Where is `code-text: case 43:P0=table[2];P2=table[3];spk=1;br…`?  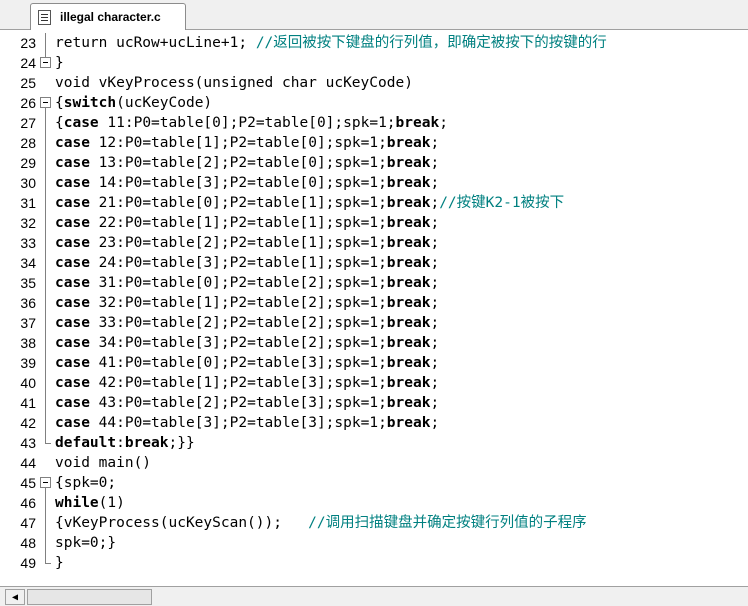
code-text: case 43:P0=table[2];P2=table[3];spk=1;br… is located at coordinates (247, 403).